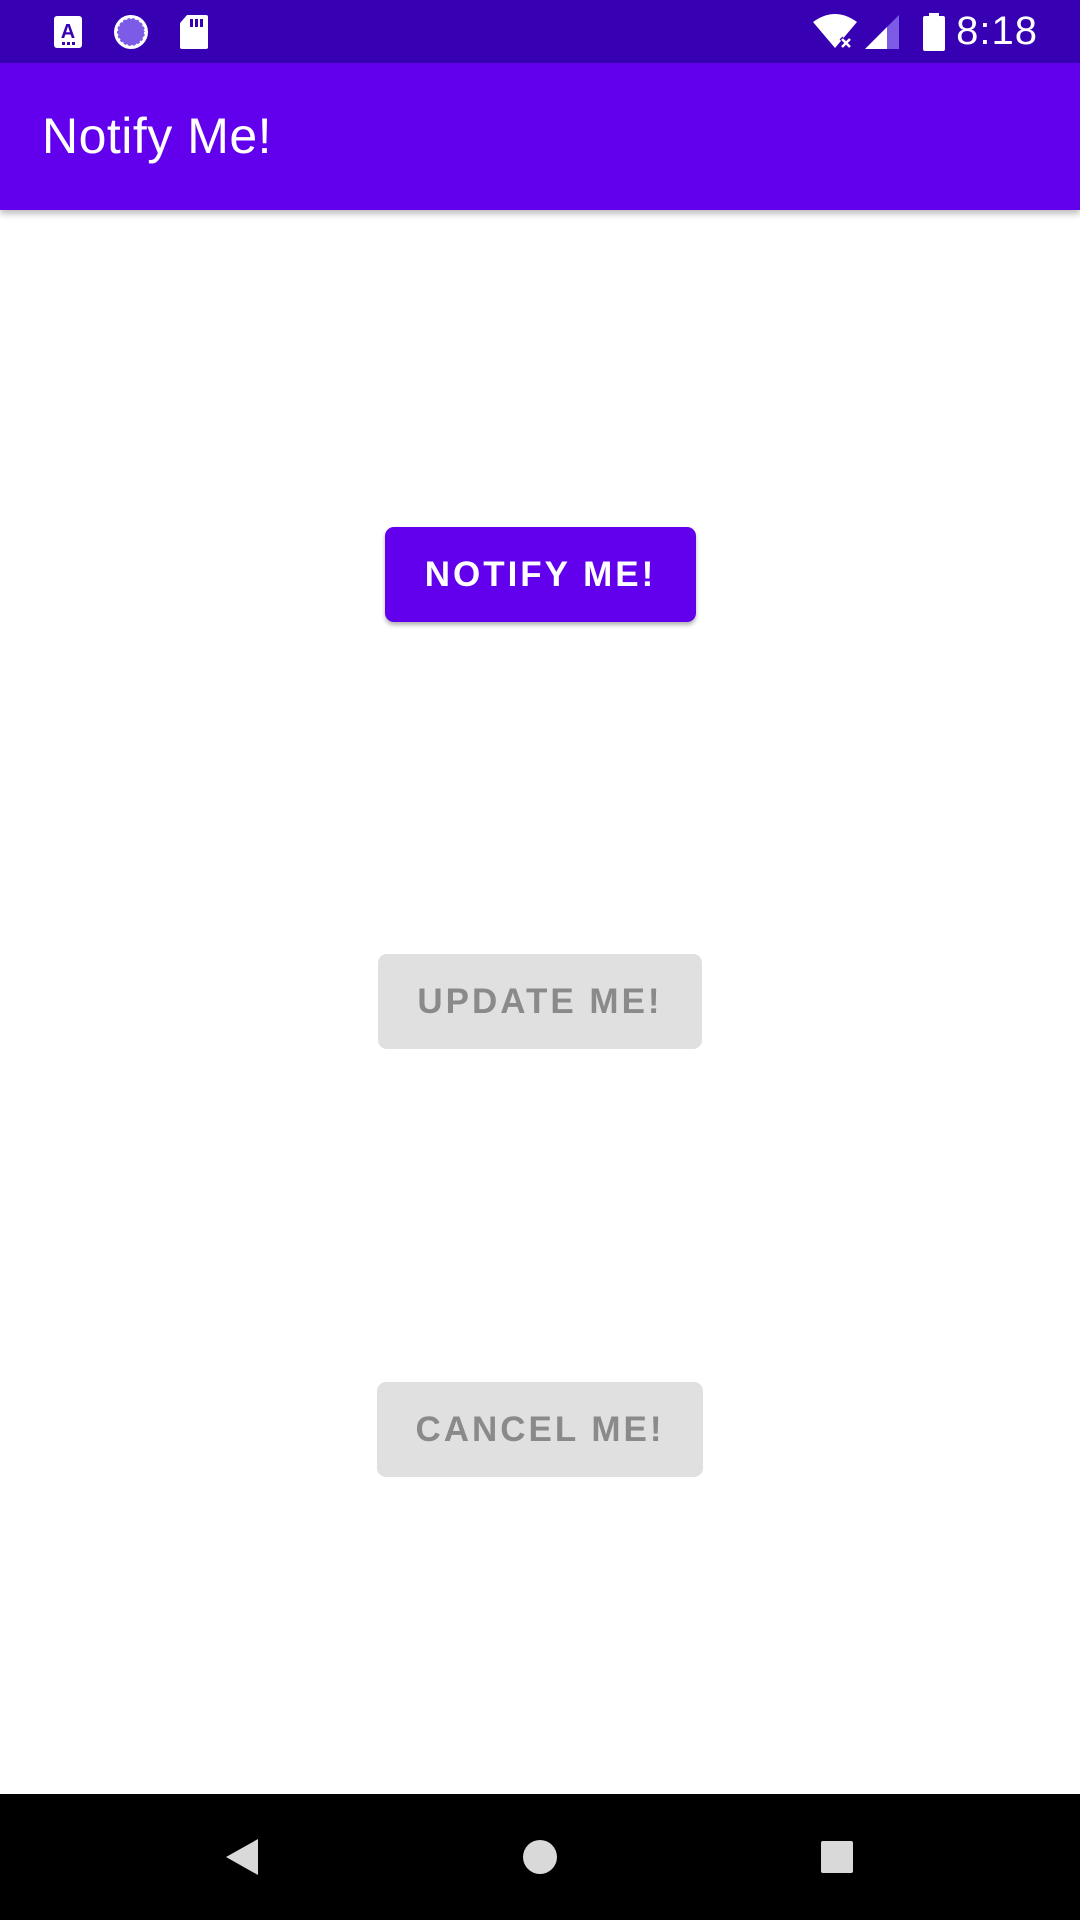 This screenshot has width=1080, height=1920. What do you see at coordinates (837, 1857) in the screenshot?
I see `recents-icon` at bounding box center [837, 1857].